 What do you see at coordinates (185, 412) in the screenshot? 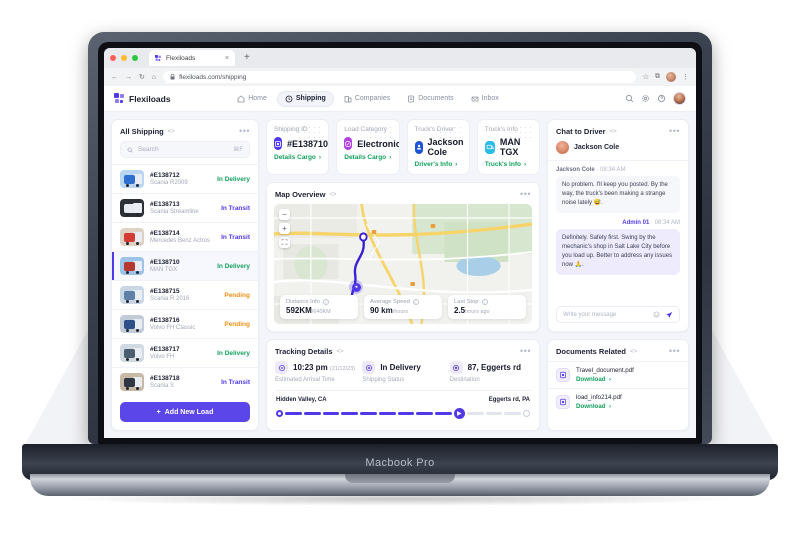
I see `add-new-load-button: + Add New Load` at bounding box center [185, 412].